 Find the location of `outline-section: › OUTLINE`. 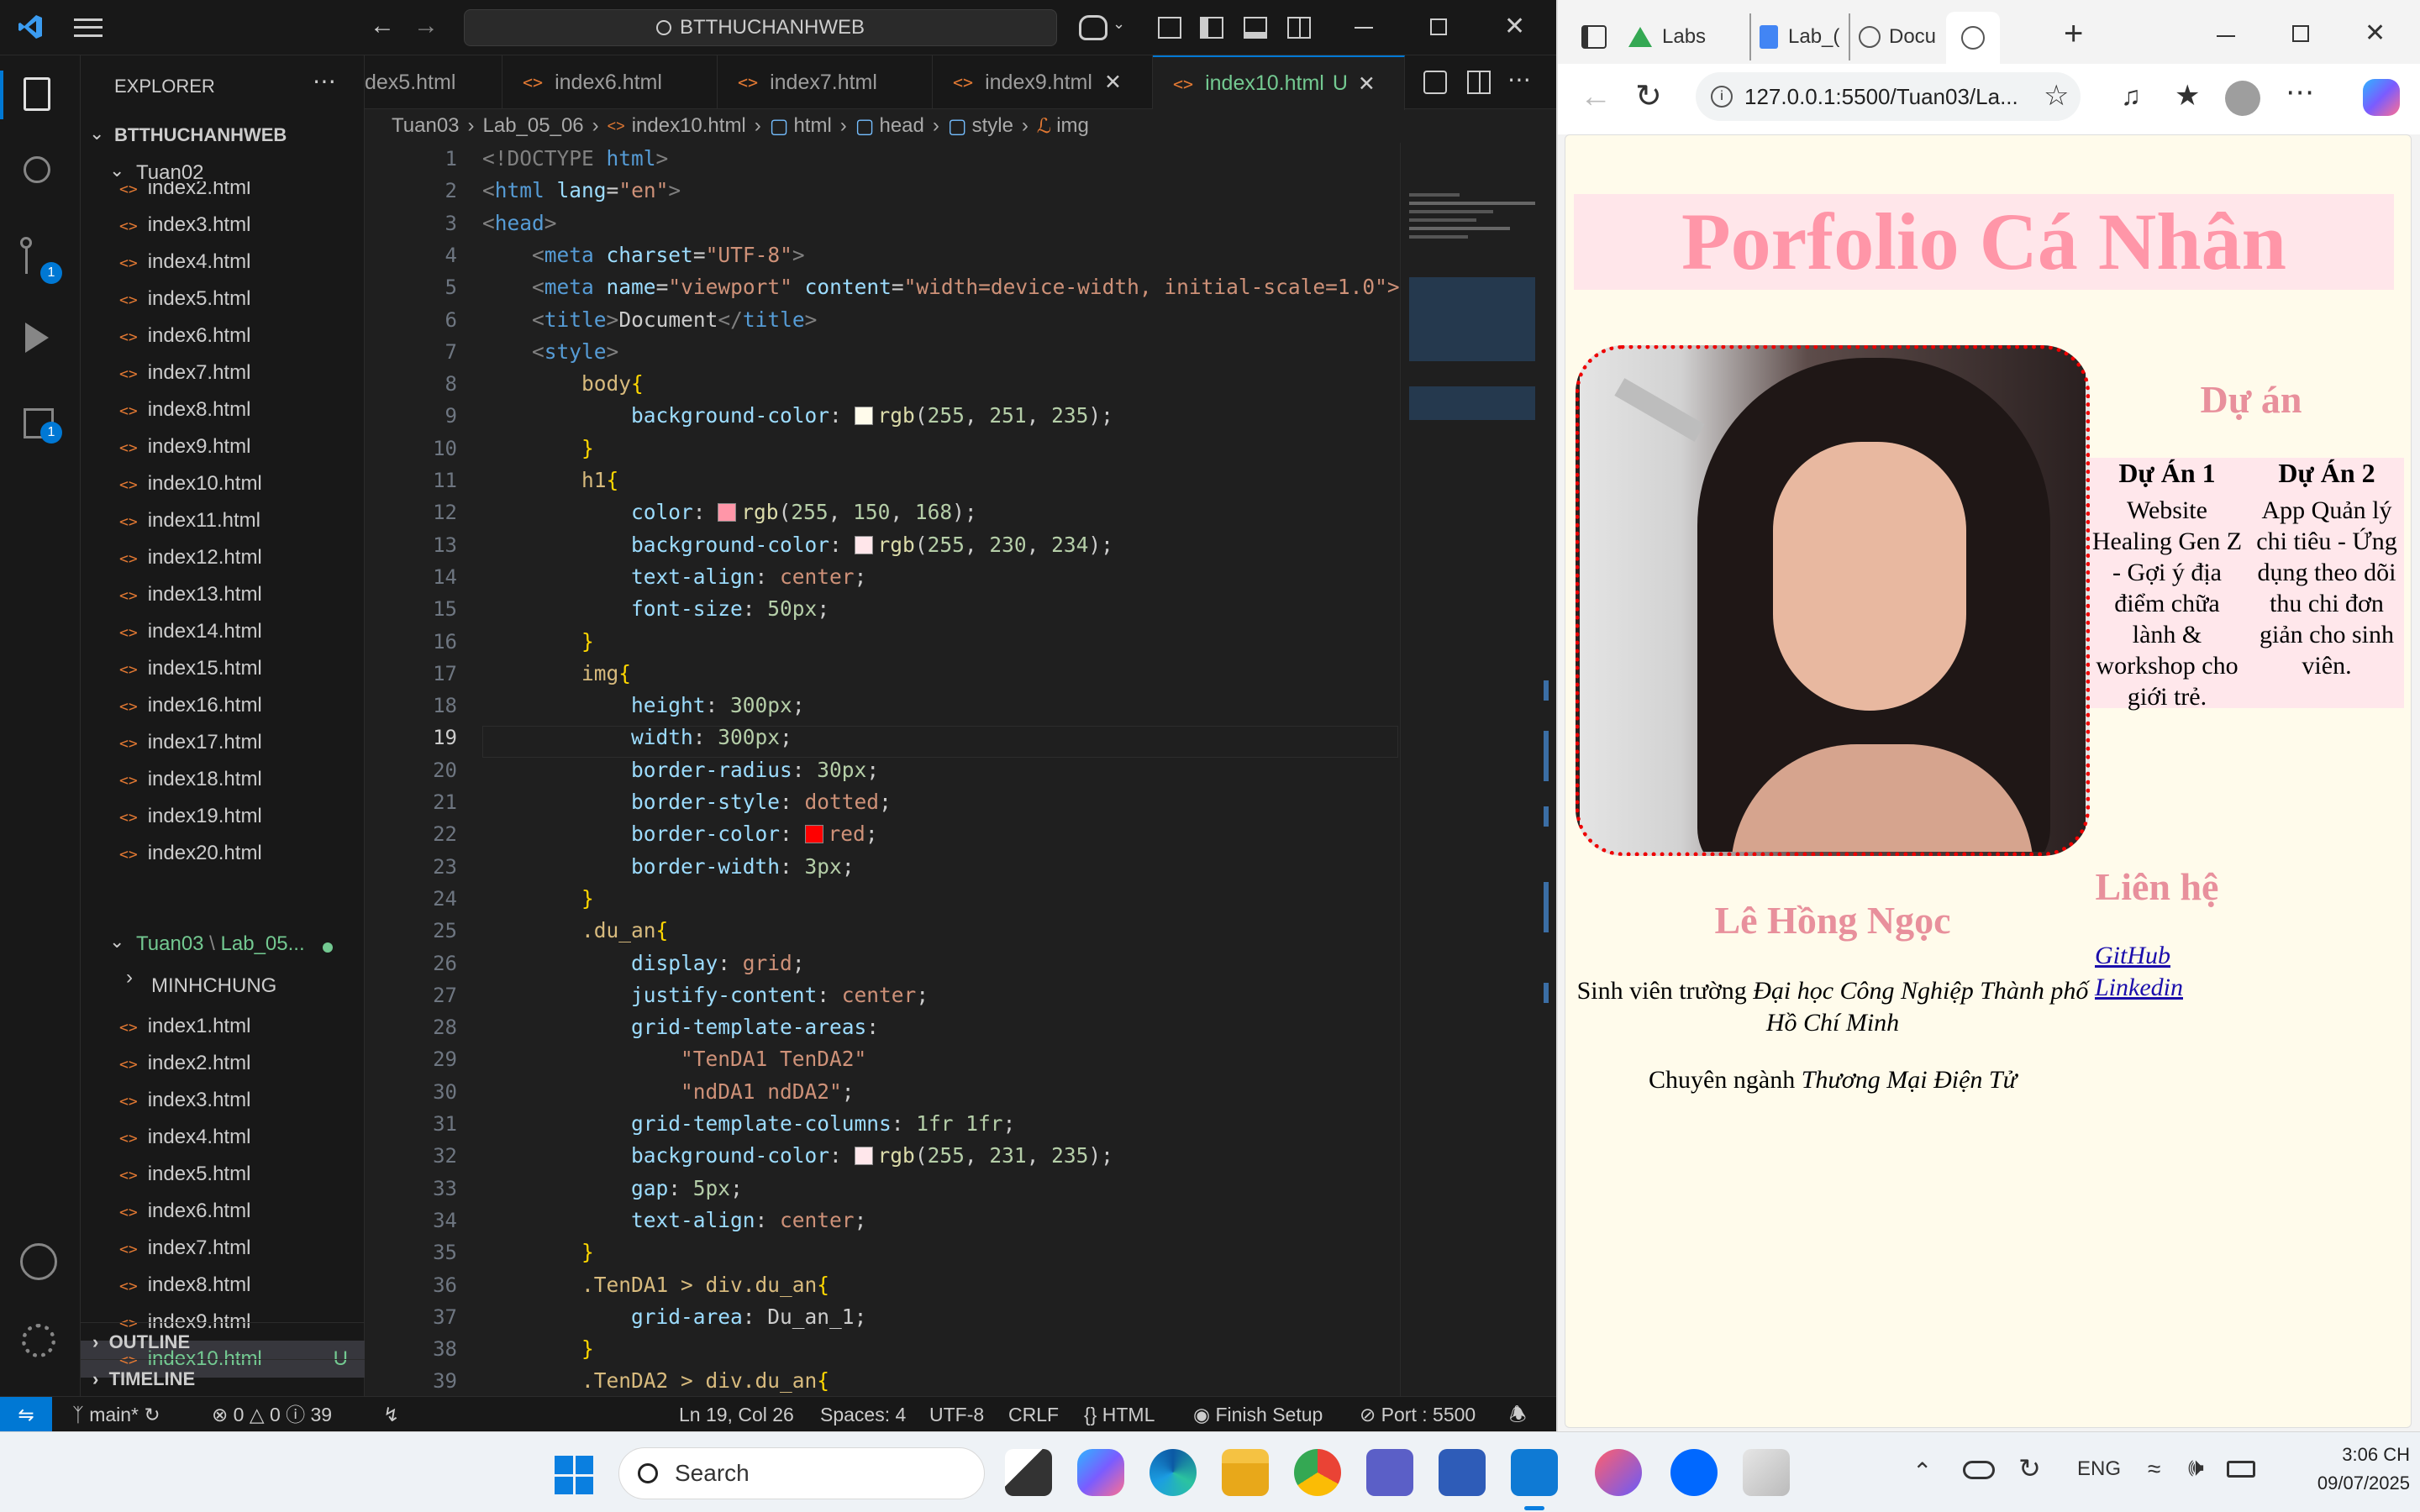

outline-section: › OUTLINE is located at coordinates (223, 1340).